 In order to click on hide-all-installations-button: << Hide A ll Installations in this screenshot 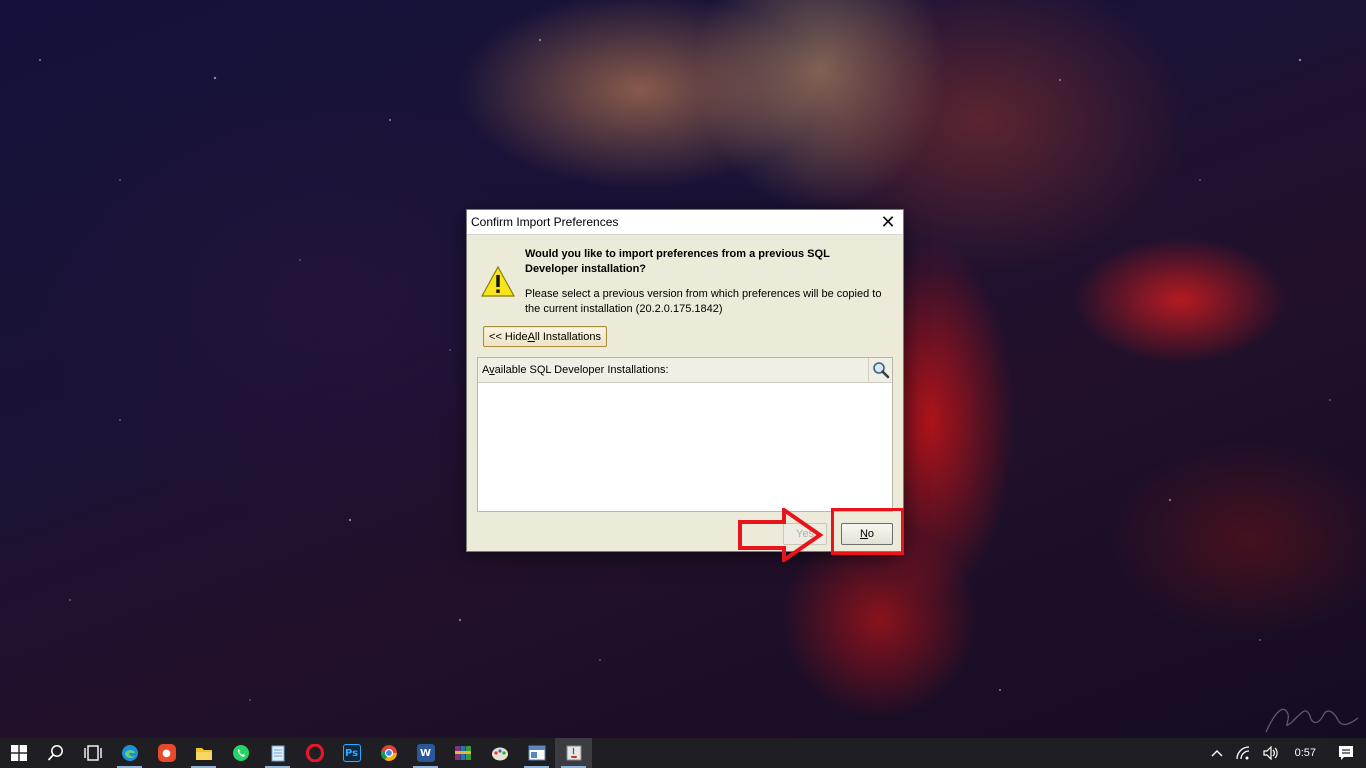, I will do `click(545, 336)`.